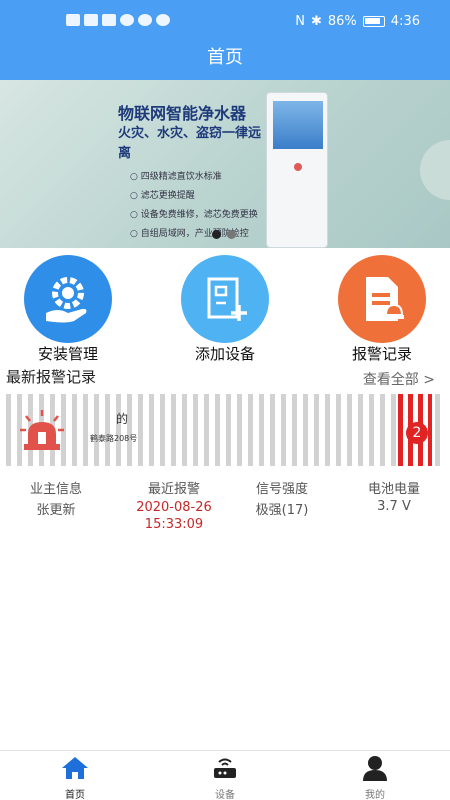 This screenshot has width=450, height=800. What do you see at coordinates (399, 379) in the screenshot?
I see `view-all-link: 查看全部 >` at bounding box center [399, 379].